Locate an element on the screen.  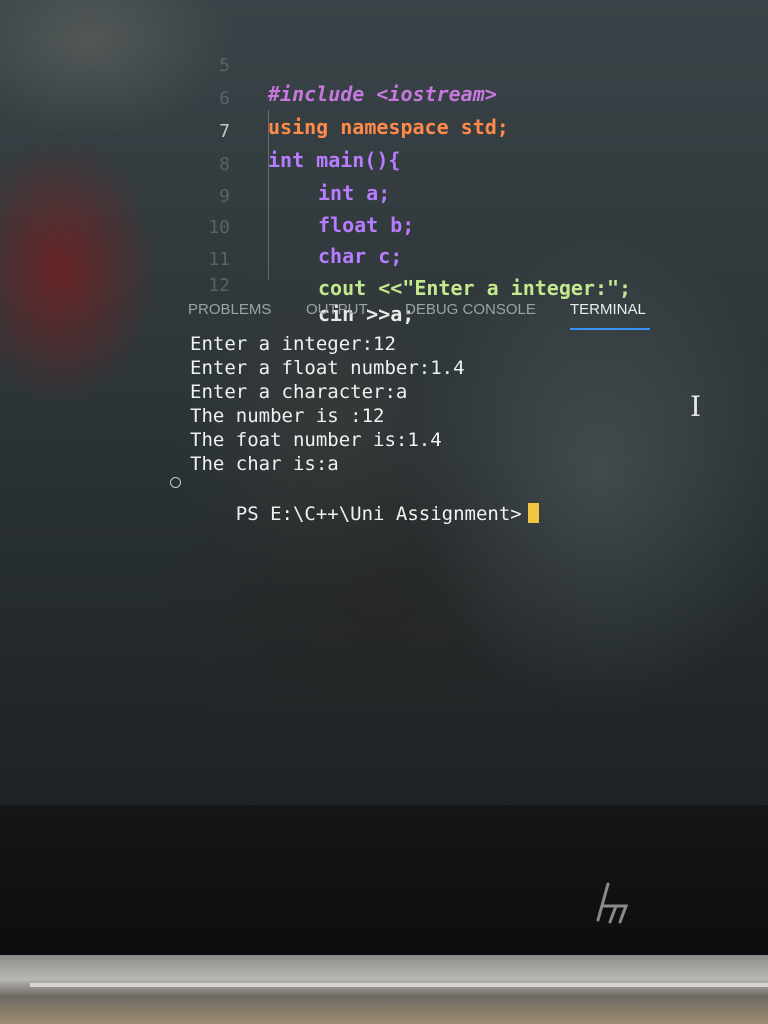
editor-line-11: 11 cout <<"Enter a integer:"; is located at coordinates (415, 259).